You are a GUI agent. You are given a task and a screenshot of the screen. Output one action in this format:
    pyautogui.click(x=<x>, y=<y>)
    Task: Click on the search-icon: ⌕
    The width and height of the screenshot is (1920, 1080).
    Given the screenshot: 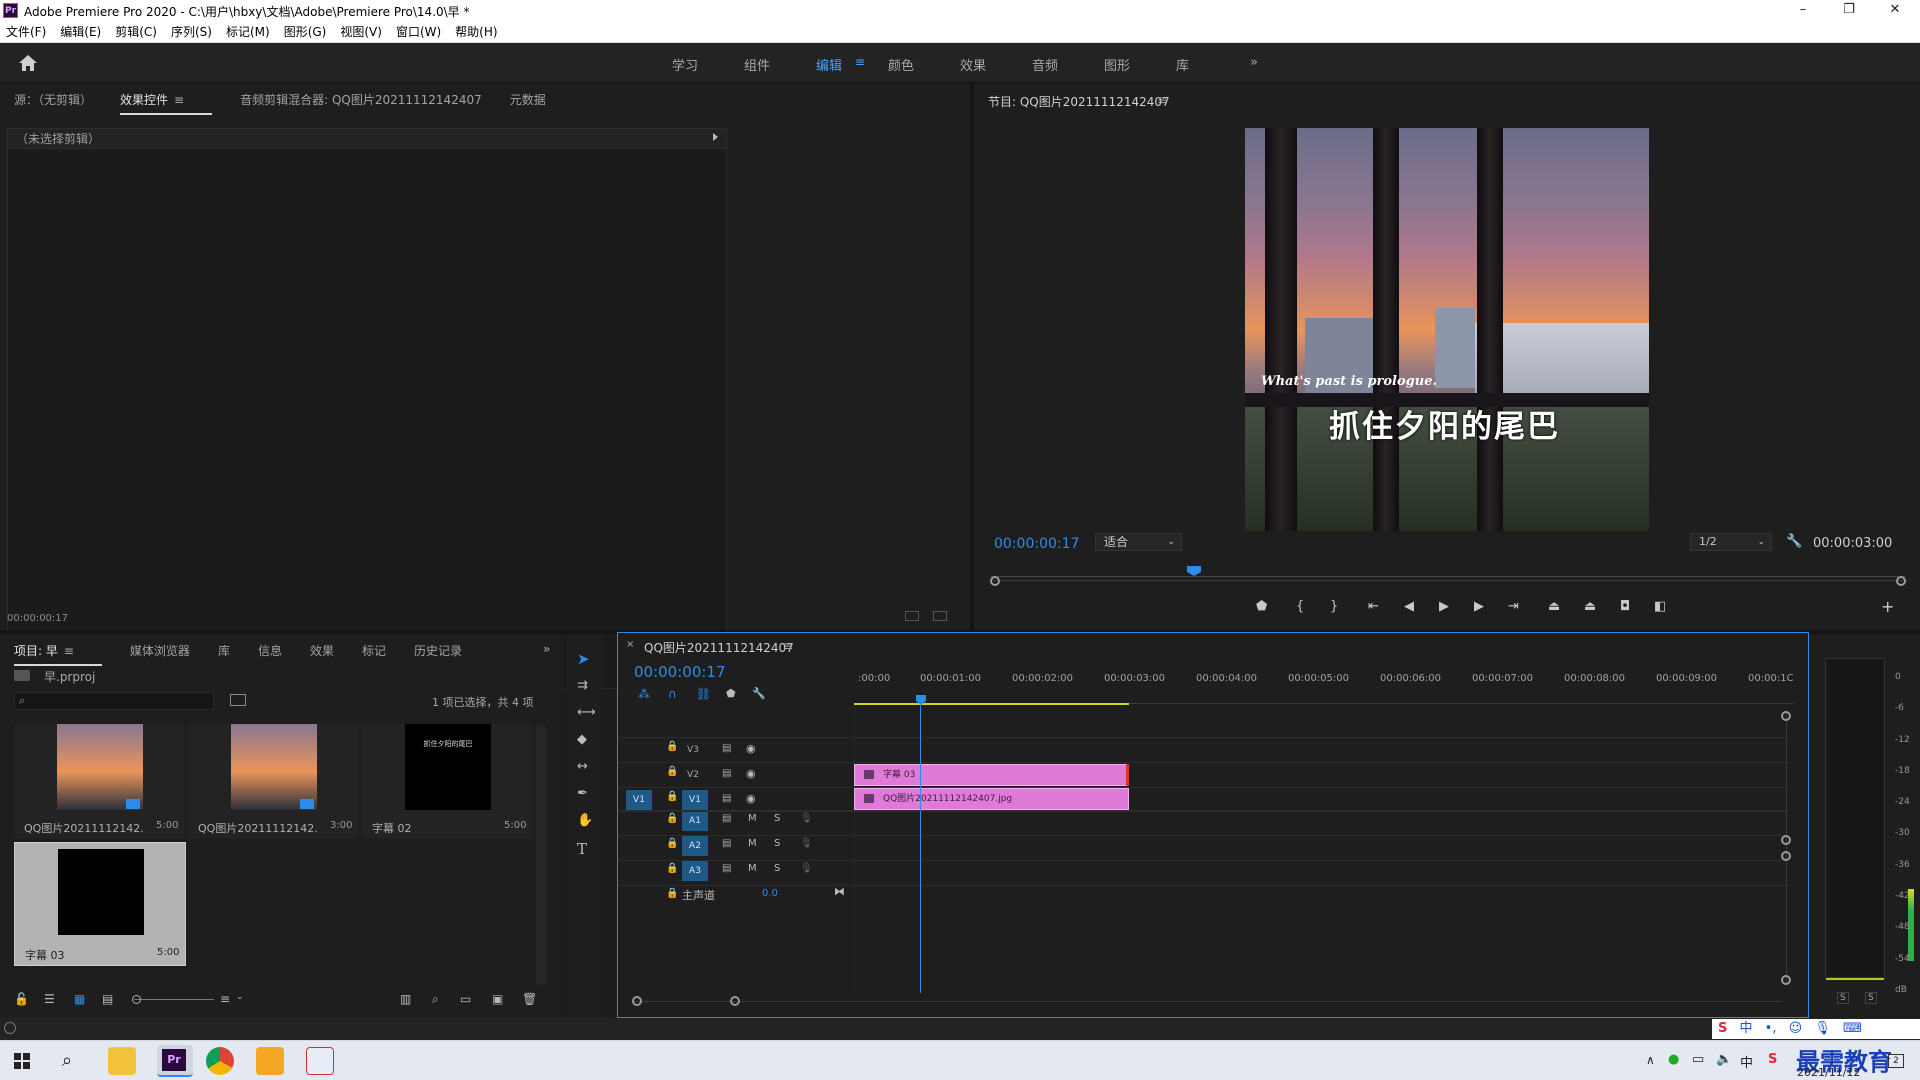 What is the action you would take?
    pyautogui.click(x=67, y=1060)
    